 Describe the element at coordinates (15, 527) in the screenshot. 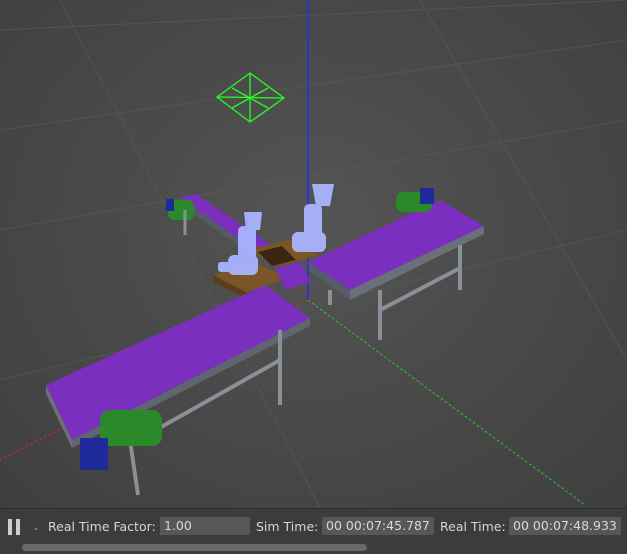

I see `pause-icon` at that location.